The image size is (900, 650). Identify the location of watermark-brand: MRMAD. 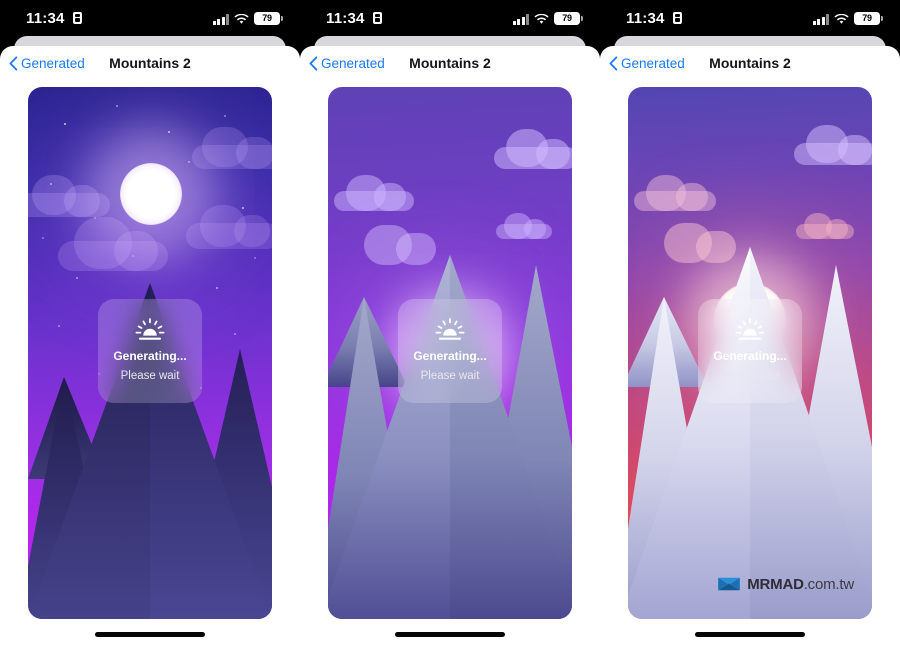
(775, 584).